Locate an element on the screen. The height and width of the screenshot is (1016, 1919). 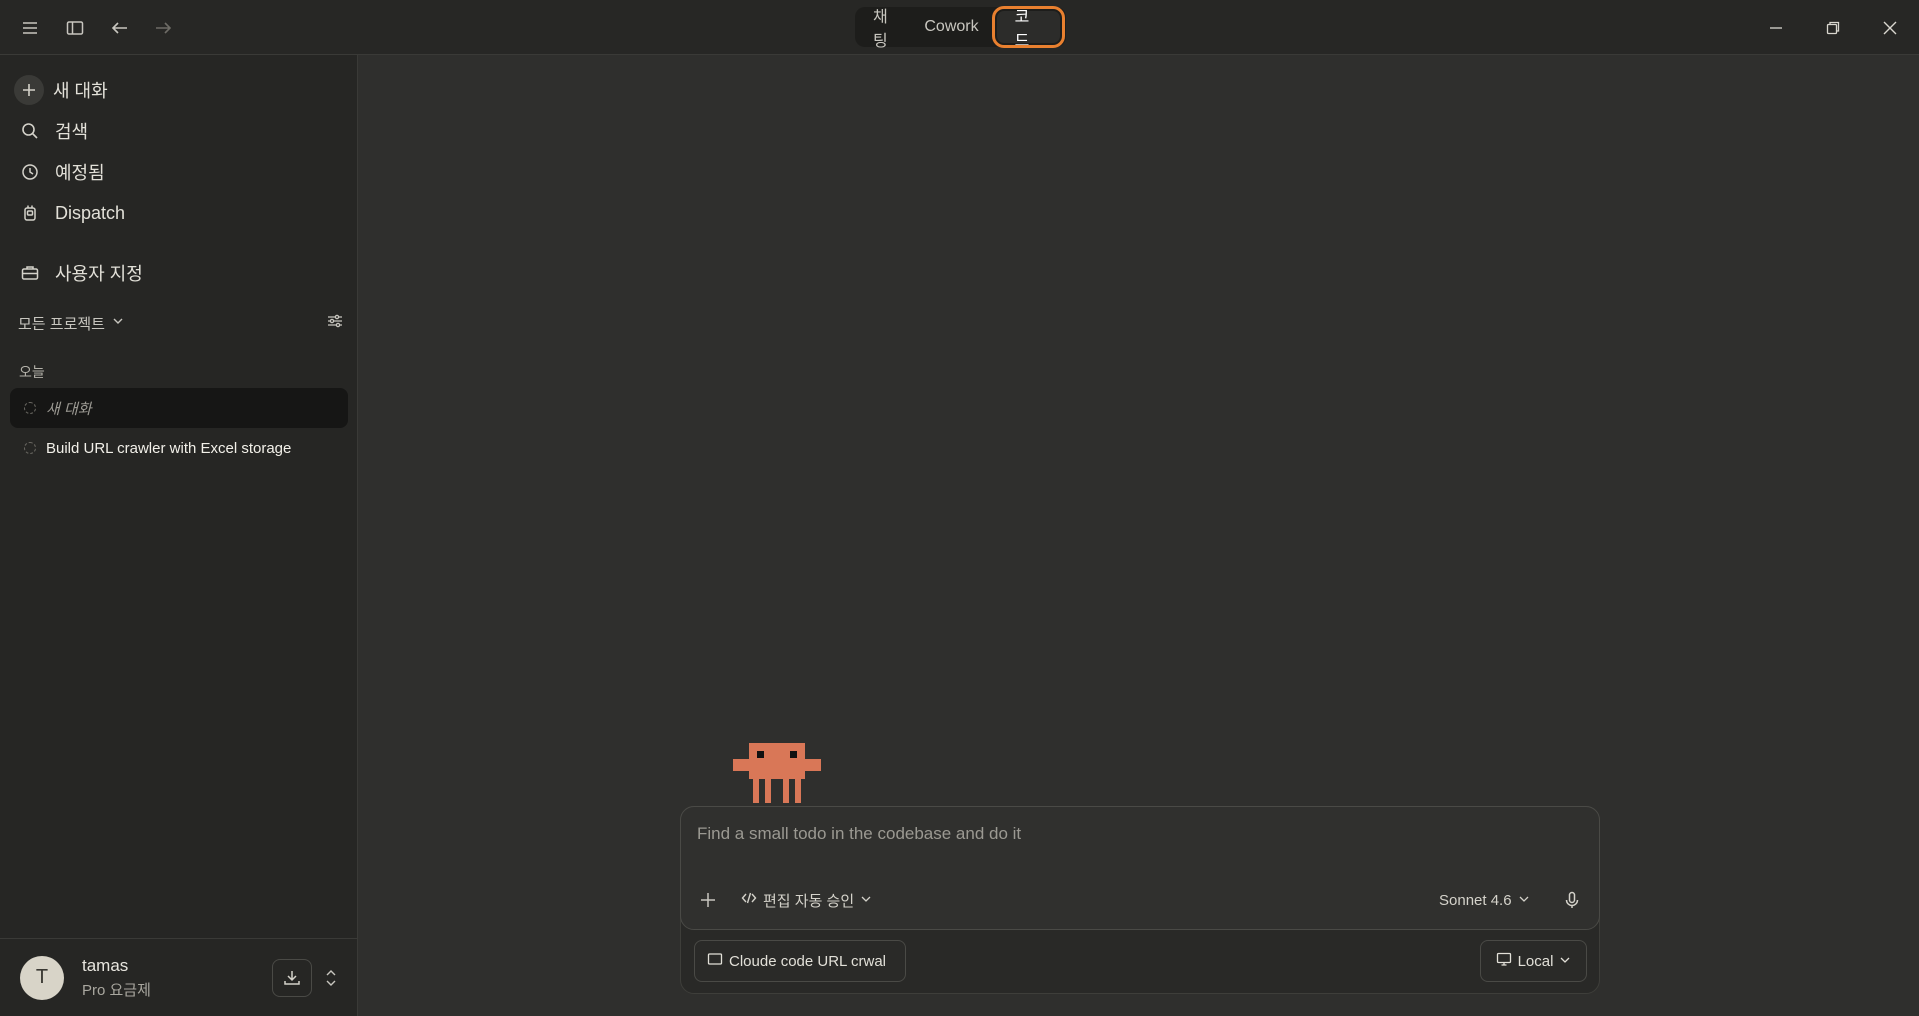
model-label: Sonnet 4.6 is located at coordinates (1475, 900).